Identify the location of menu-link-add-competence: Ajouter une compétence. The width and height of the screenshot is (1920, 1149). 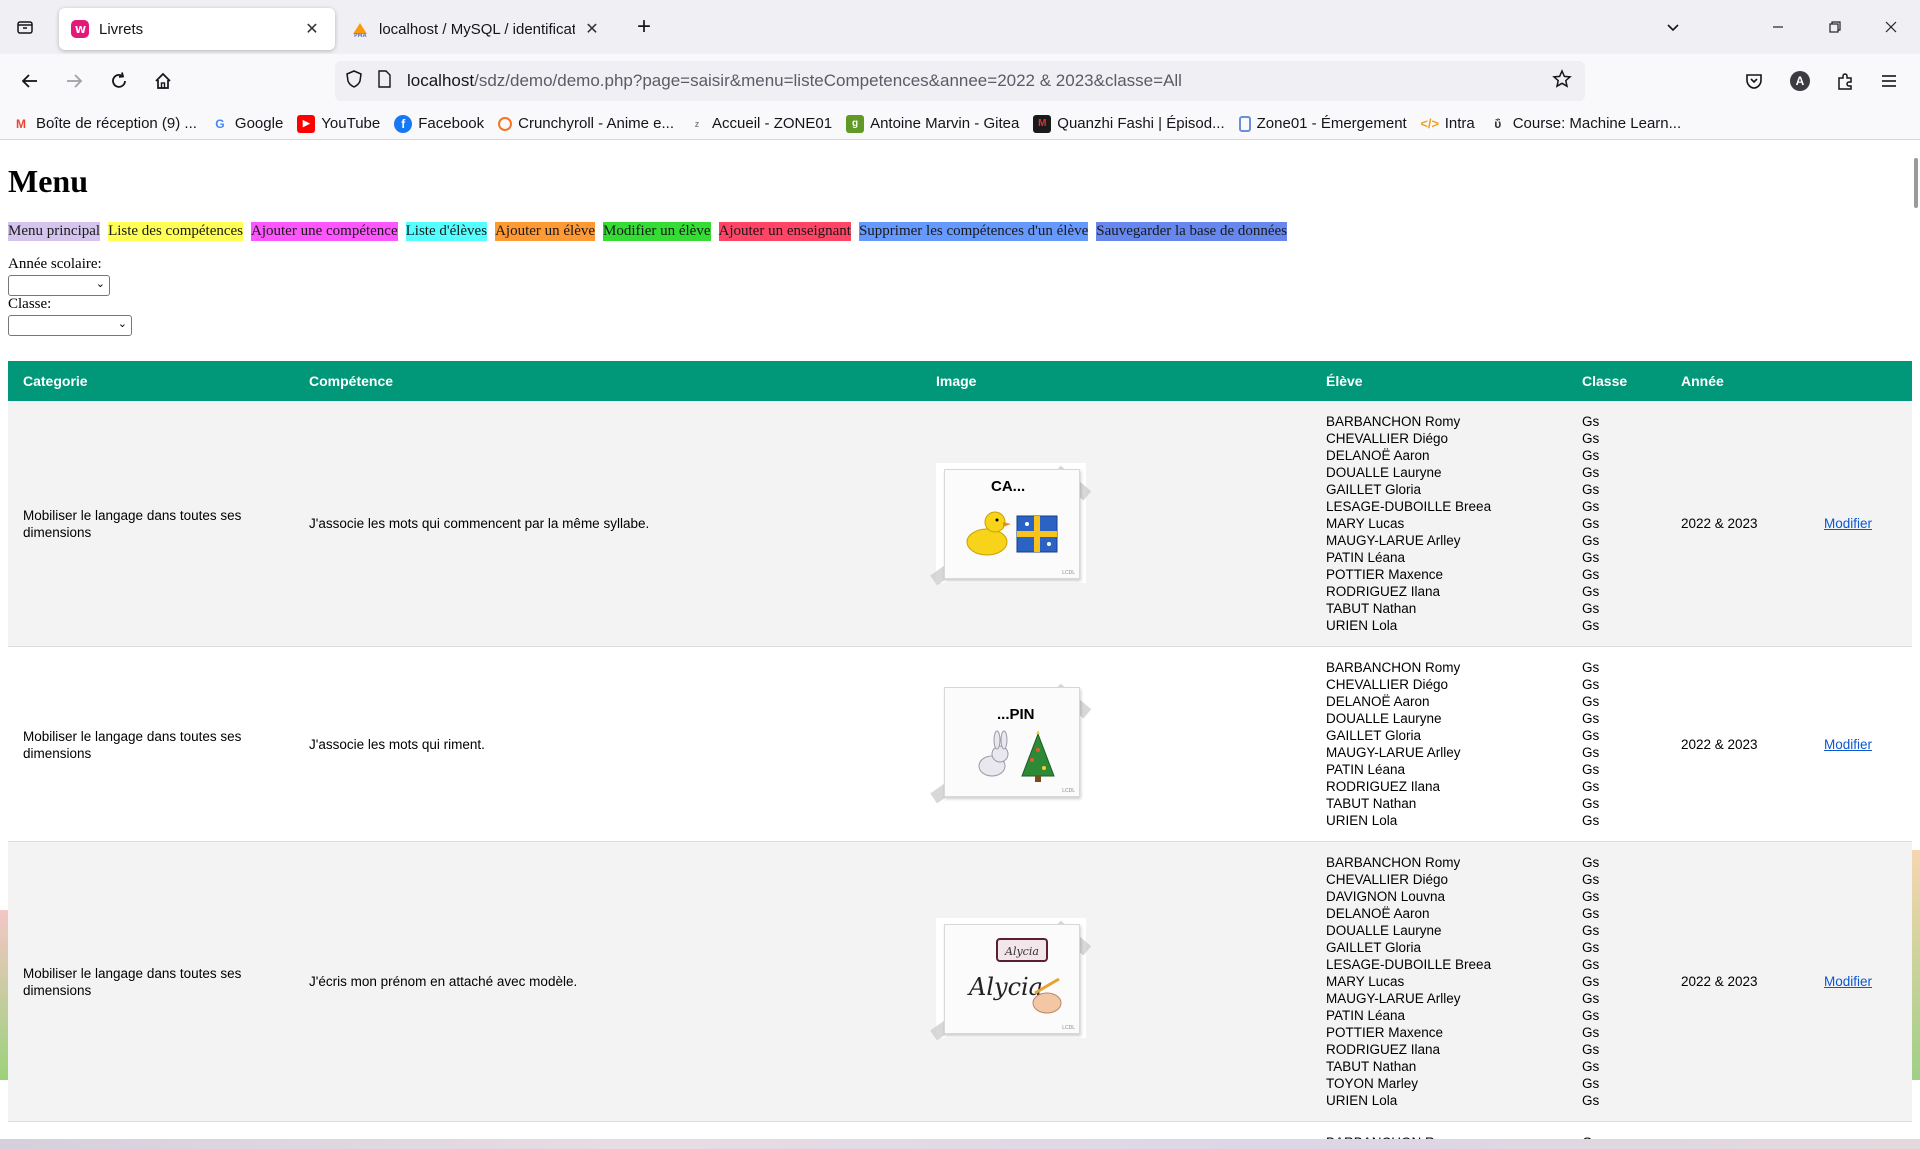
(324, 231).